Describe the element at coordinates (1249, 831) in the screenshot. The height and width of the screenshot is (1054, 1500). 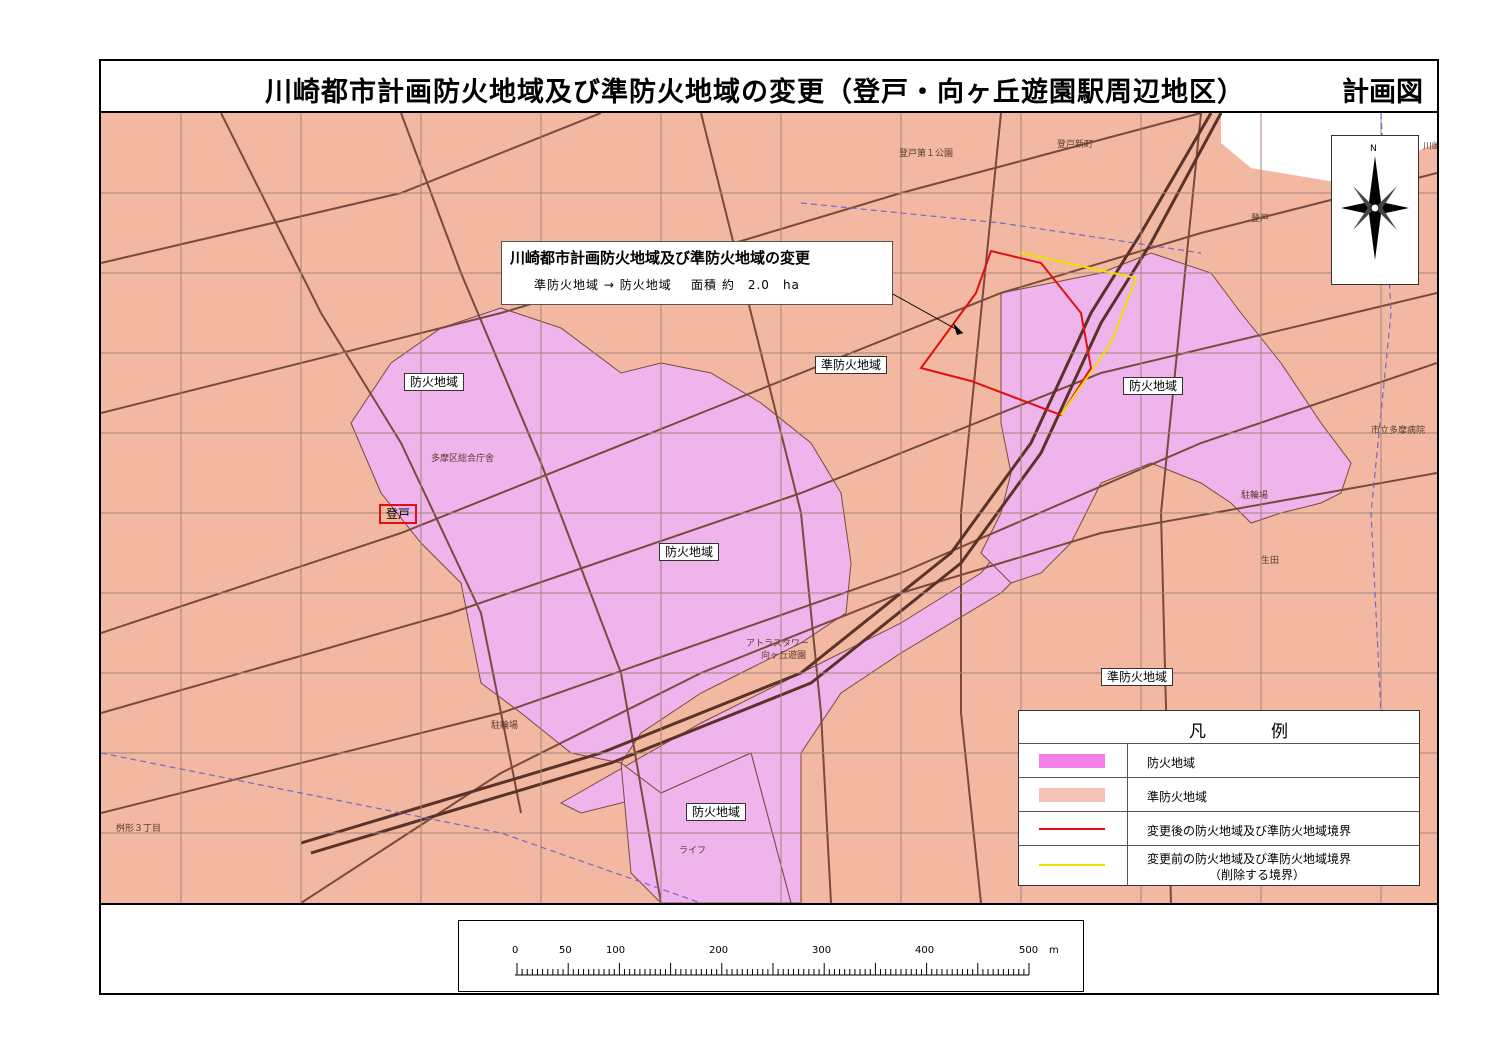
I see `legend-label: 変更後の防火地域及び準防火地域境界` at that location.